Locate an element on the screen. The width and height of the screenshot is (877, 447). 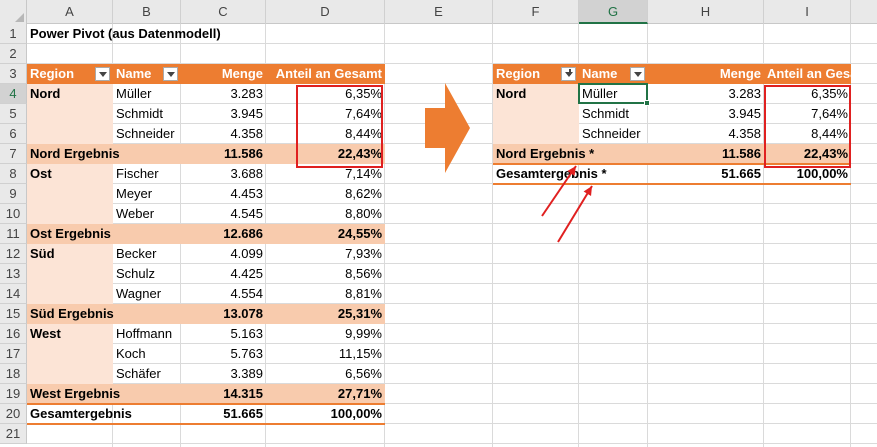
row-header-17: 17 is located at coordinates (13, 354).